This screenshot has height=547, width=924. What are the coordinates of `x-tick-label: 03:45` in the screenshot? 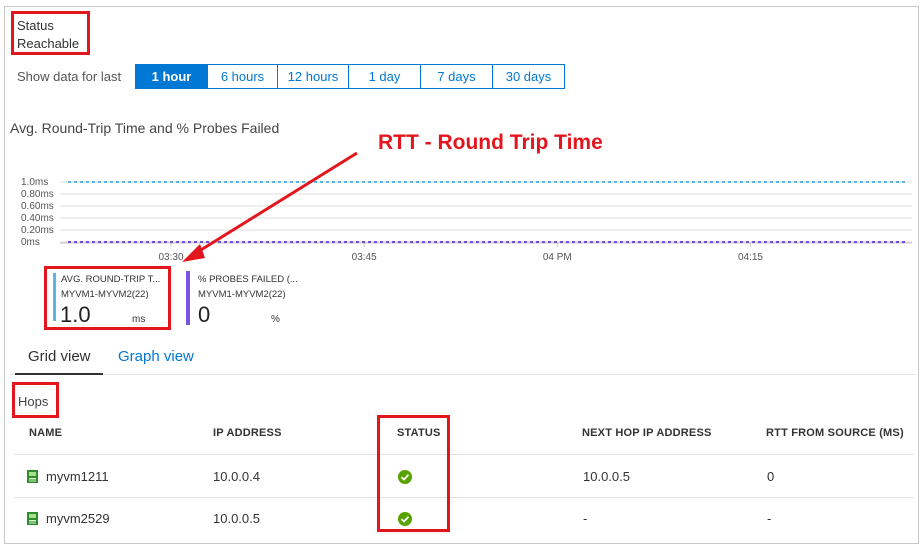 It's located at (364, 257).